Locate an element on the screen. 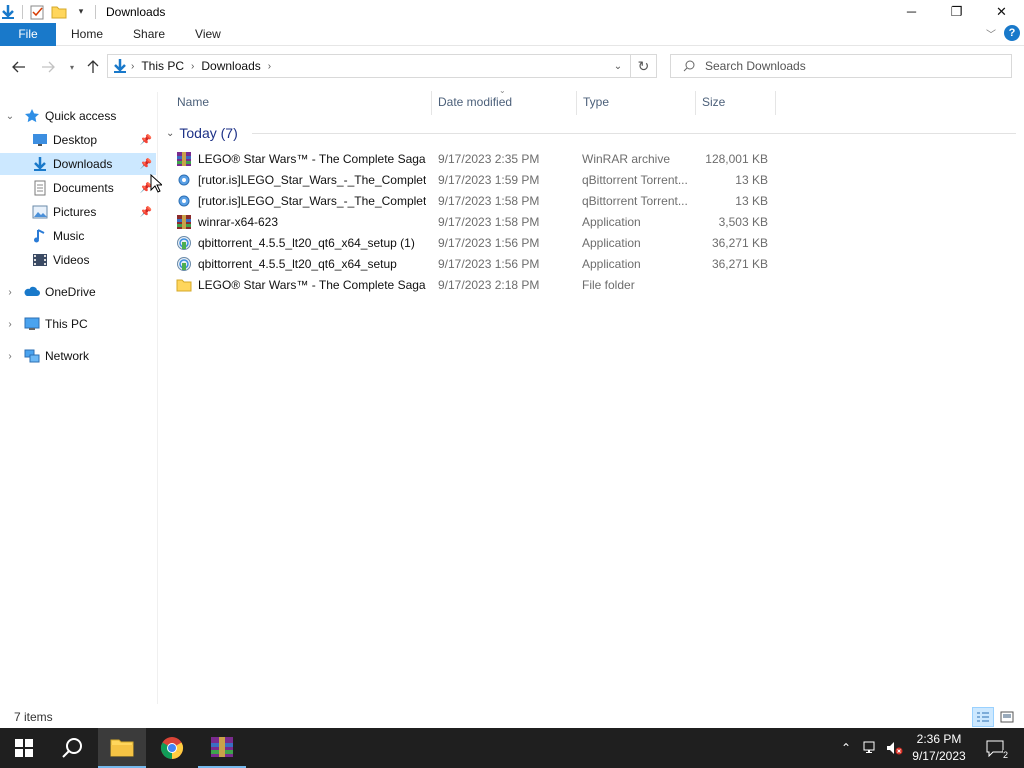  search-taskbar-button is located at coordinates (72, 748).